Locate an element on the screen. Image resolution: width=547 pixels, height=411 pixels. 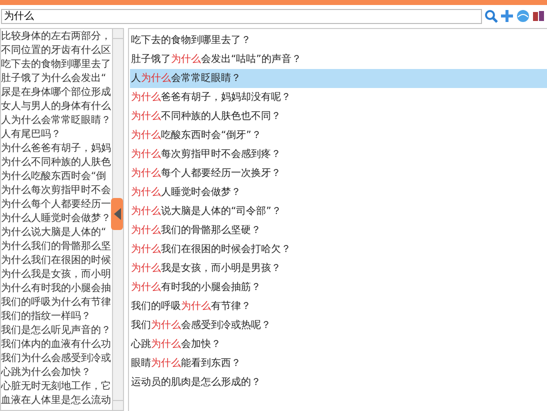
scrollbar is located at coordinates (117, 219).